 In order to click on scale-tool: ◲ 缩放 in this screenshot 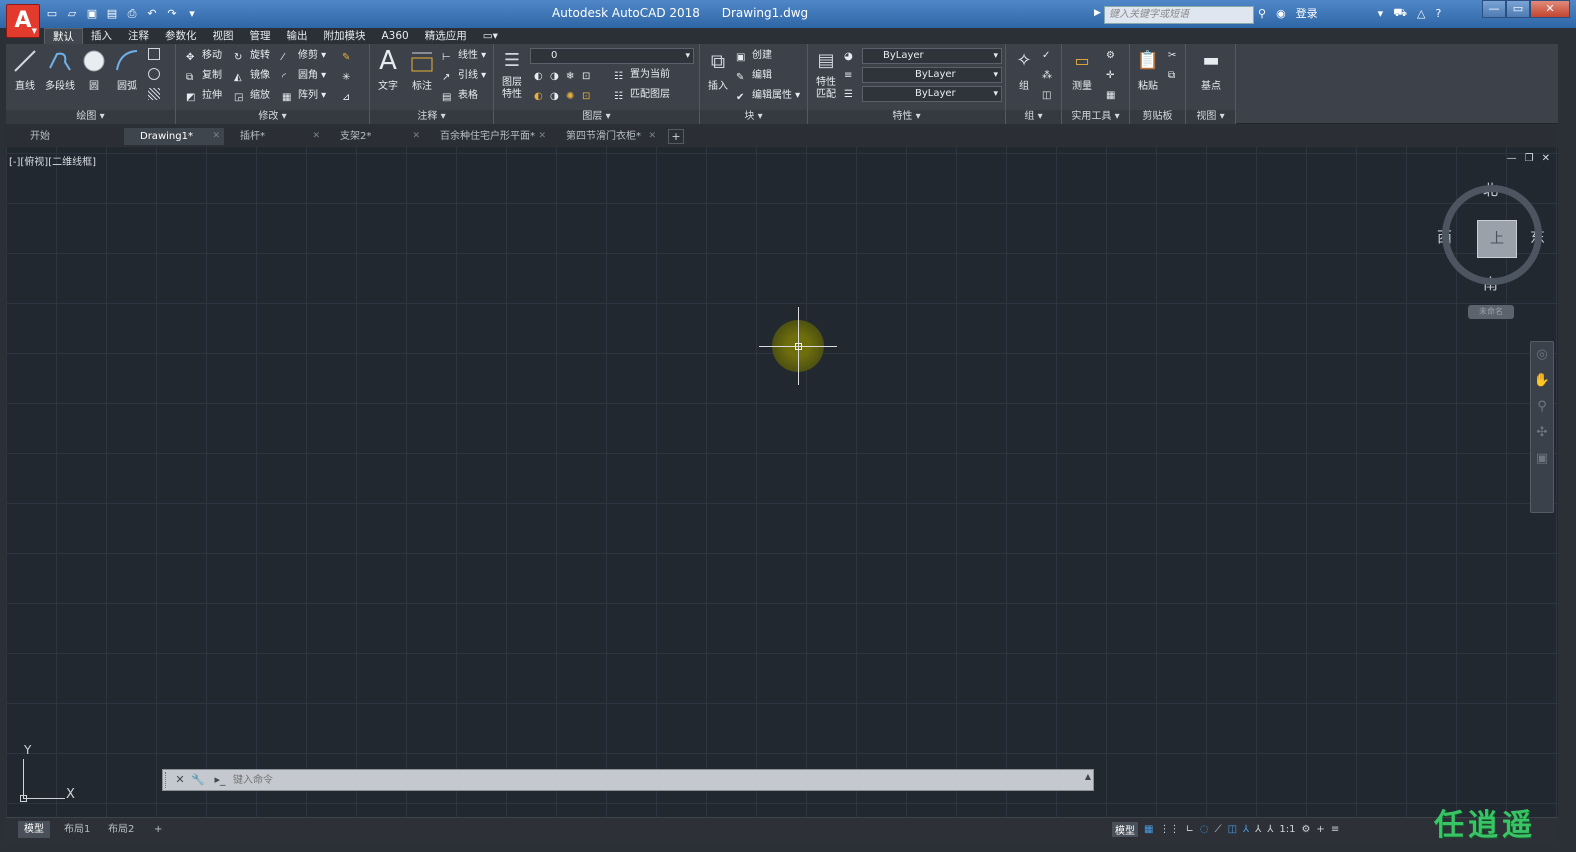, I will do `click(252, 96)`.